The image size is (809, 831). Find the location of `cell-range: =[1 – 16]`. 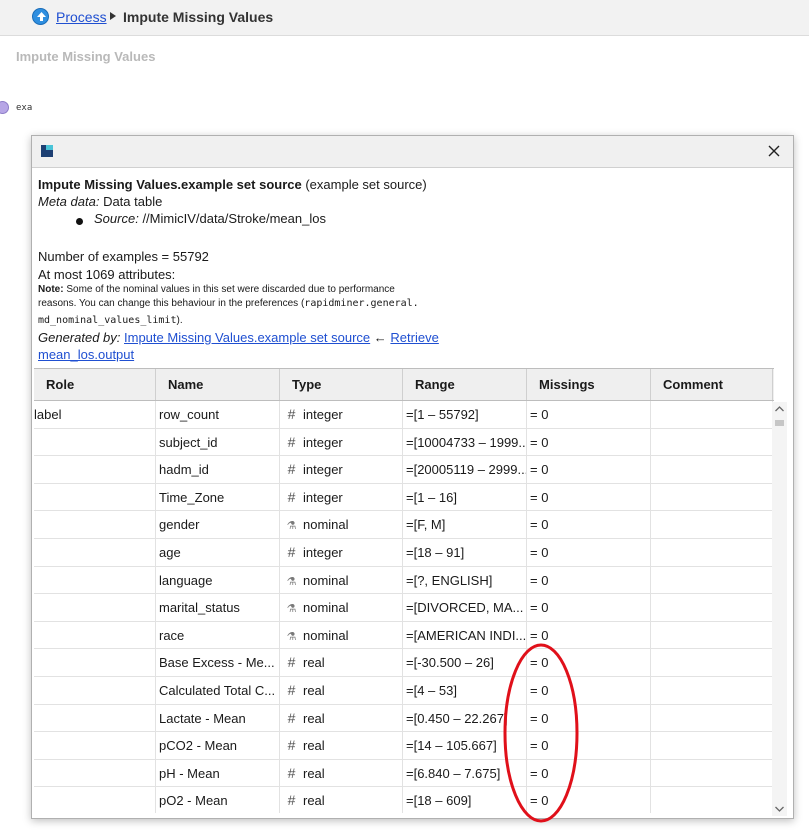

cell-range: =[1 – 16] is located at coordinates (465, 497).